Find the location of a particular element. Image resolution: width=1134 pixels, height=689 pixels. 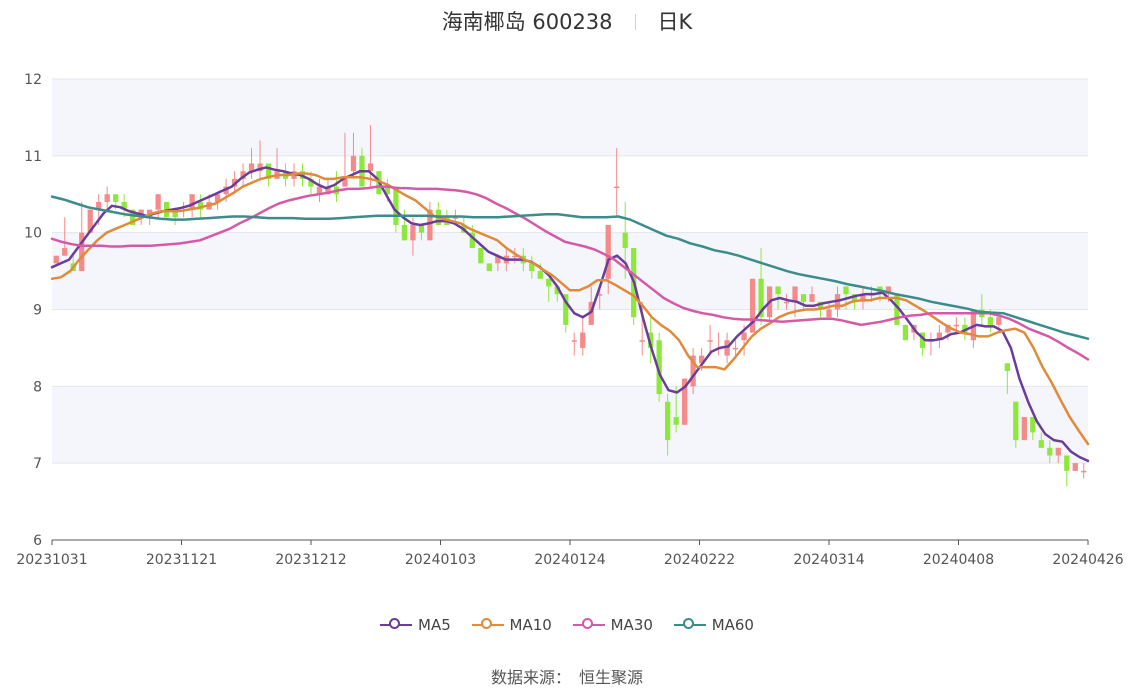

y-tick-label: 11 is located at coordinates (33, 157).